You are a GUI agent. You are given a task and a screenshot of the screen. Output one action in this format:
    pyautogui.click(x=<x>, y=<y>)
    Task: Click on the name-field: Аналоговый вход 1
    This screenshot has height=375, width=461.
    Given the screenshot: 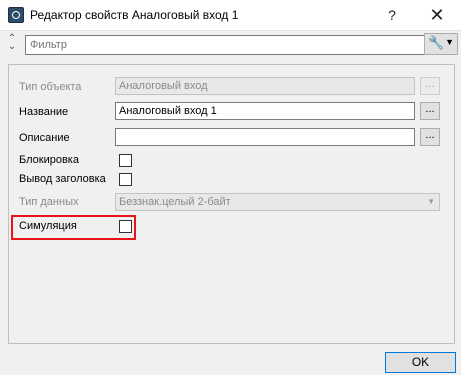 What is the action you would take?
    pyautogui.click(x=265, y=111)
    